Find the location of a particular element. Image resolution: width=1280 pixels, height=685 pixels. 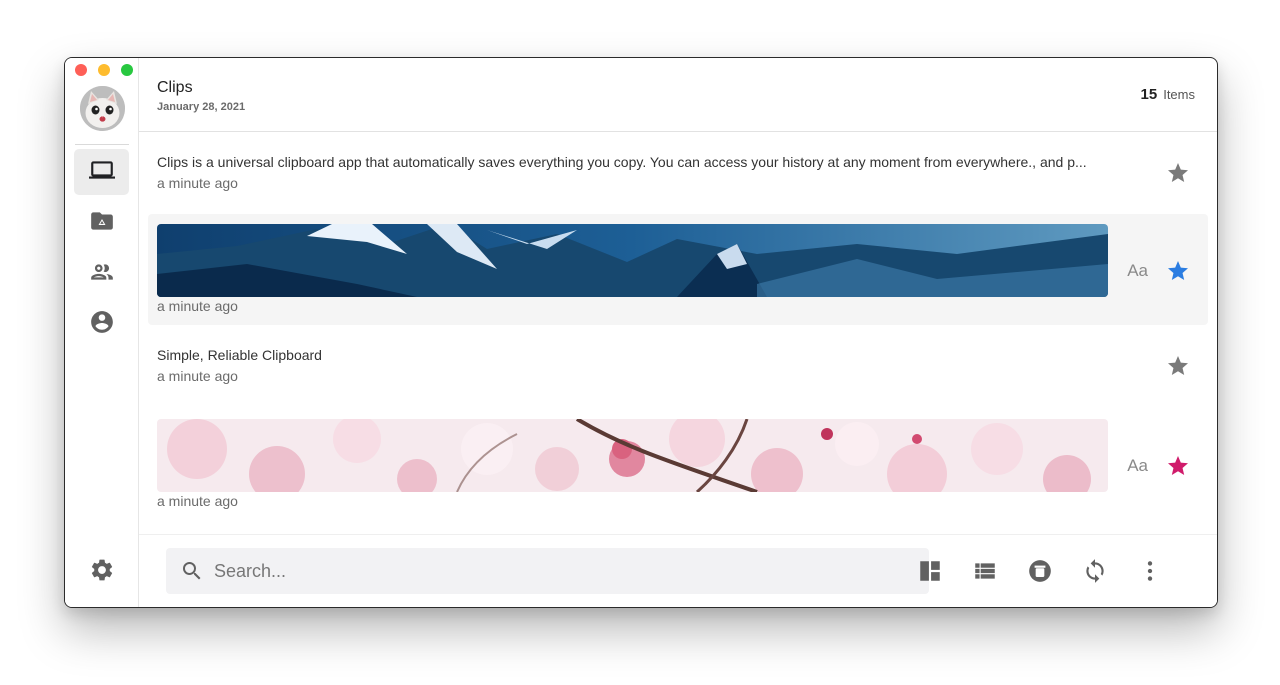

page-title: Clips is located at coordinates (175, 87).